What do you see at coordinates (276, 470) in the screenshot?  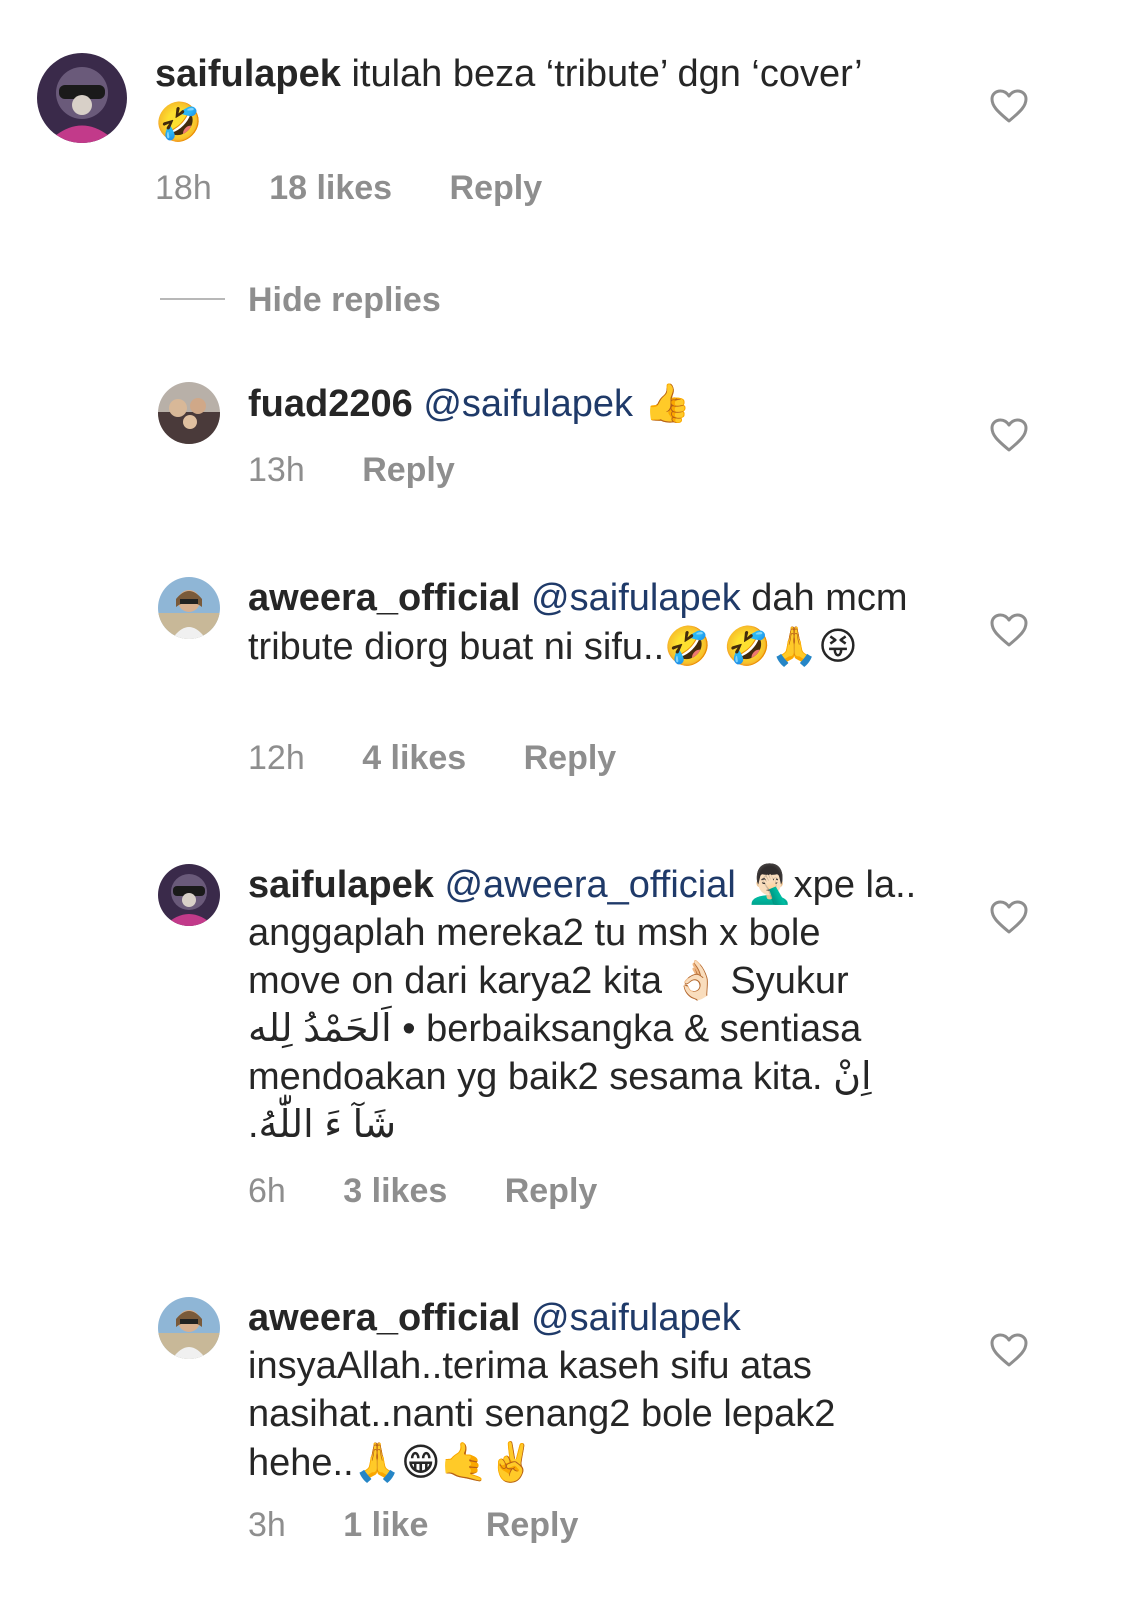 I see `timestamp: 13h` at bounding box center [276, 470].